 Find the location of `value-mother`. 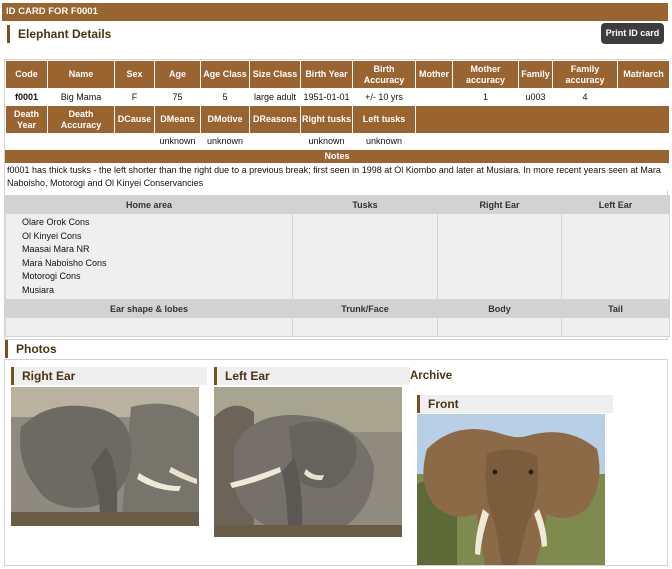

value-mother is located at coordinates (434, 97).